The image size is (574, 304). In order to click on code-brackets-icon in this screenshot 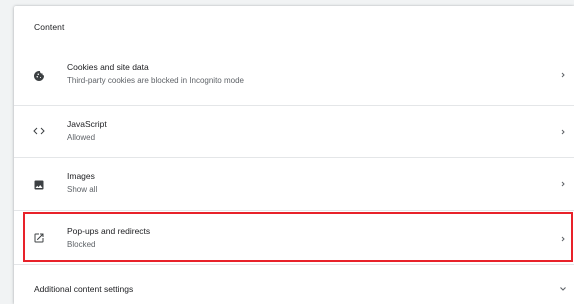, I will do `click(39, 131)`.